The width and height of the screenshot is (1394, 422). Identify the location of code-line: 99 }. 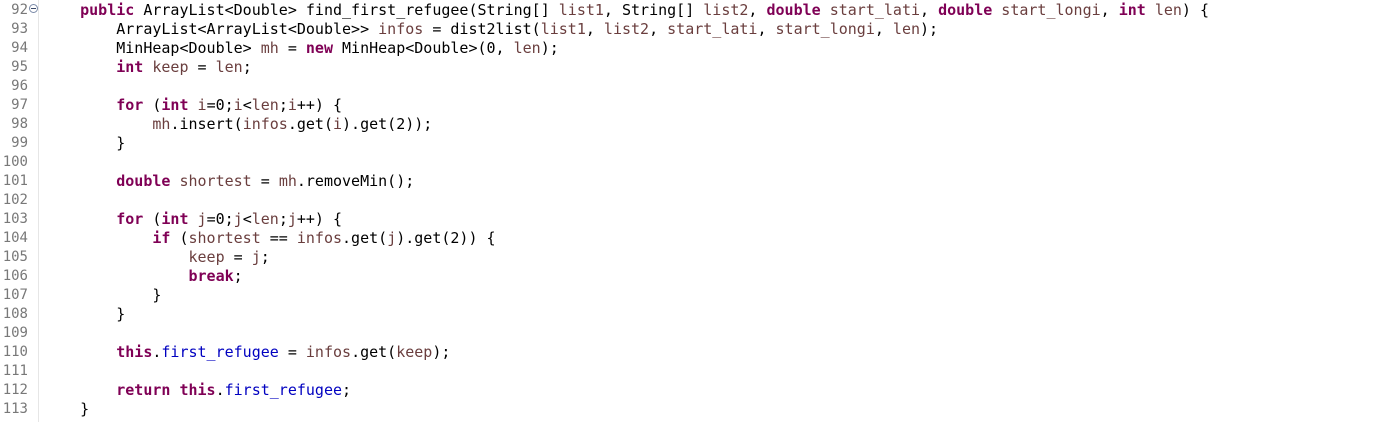
(697, 143).